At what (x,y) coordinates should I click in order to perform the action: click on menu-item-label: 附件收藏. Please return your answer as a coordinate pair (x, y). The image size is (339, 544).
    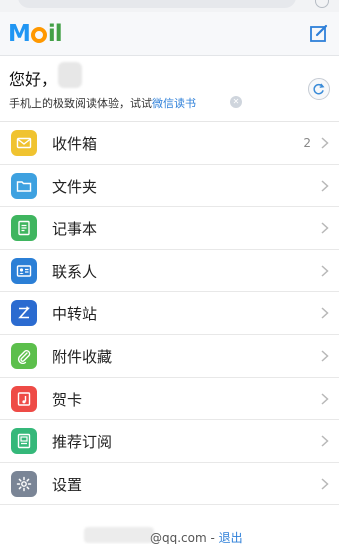
    Looking at the image, I should click on (82, 356).